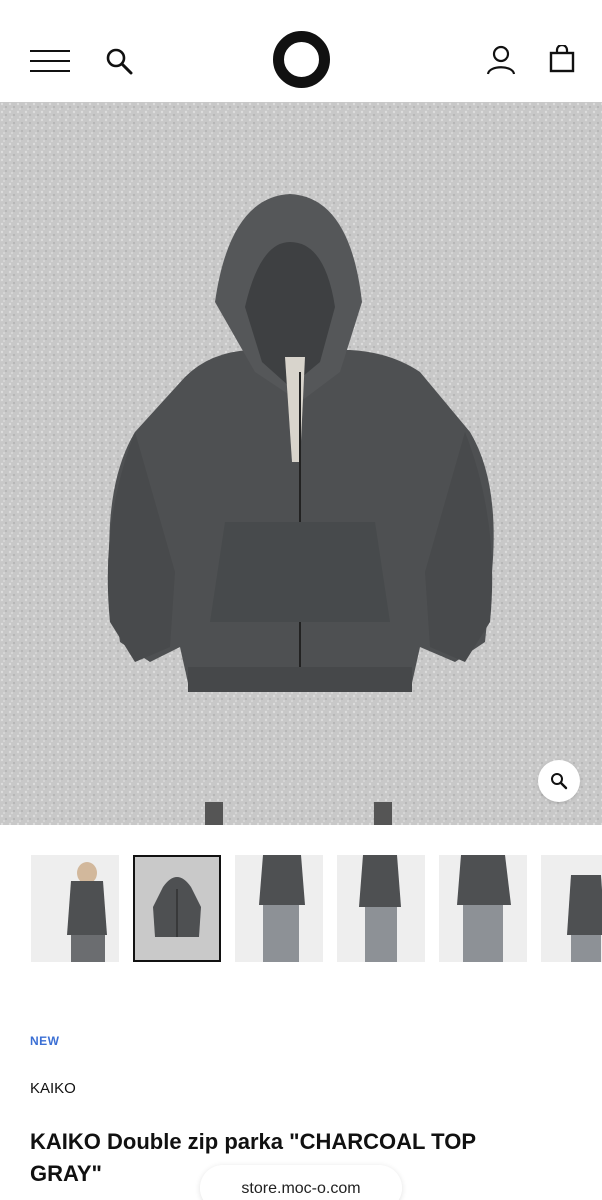 The height and width of the screenshot is (1200, 602). What do you see at coordinates (119, 61) in the screenshot?
I see `search-icon` at bounding box center [119, 61].